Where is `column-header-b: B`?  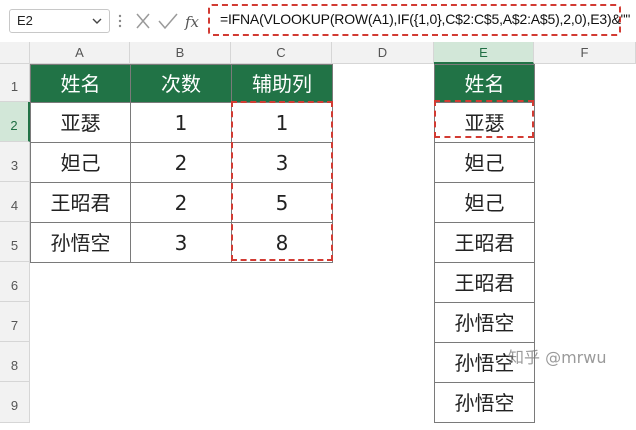 column-header-b: B is located at coordinates (180, 53).